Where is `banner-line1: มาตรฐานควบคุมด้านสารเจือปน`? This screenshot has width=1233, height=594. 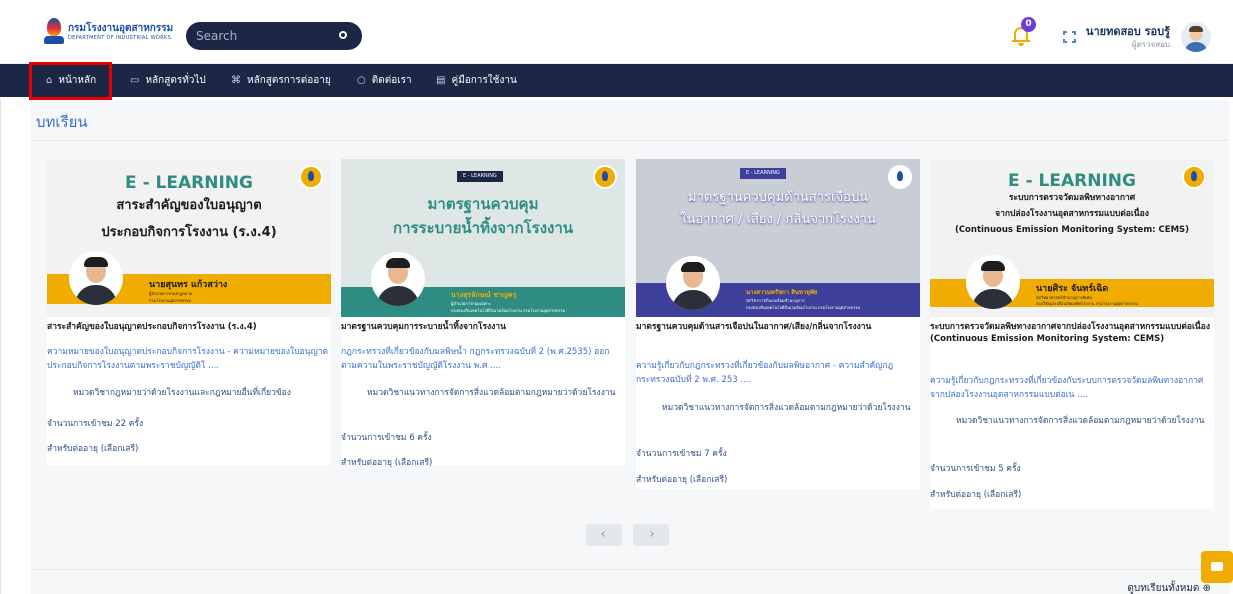 banner-line1: มาตรฐานควบคุมด้านสารเจือปน is located at coordinates (778, 197).